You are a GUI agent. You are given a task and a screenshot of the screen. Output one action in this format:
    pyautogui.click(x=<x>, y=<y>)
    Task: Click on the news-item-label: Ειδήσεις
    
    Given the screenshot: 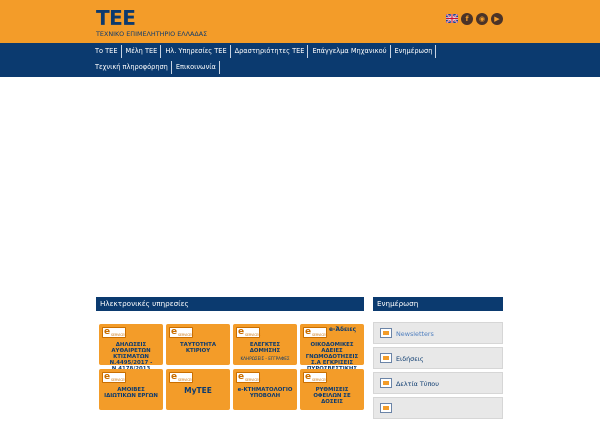 What is the action you would take?
    pyautogui.click(x=410, y=359)
    